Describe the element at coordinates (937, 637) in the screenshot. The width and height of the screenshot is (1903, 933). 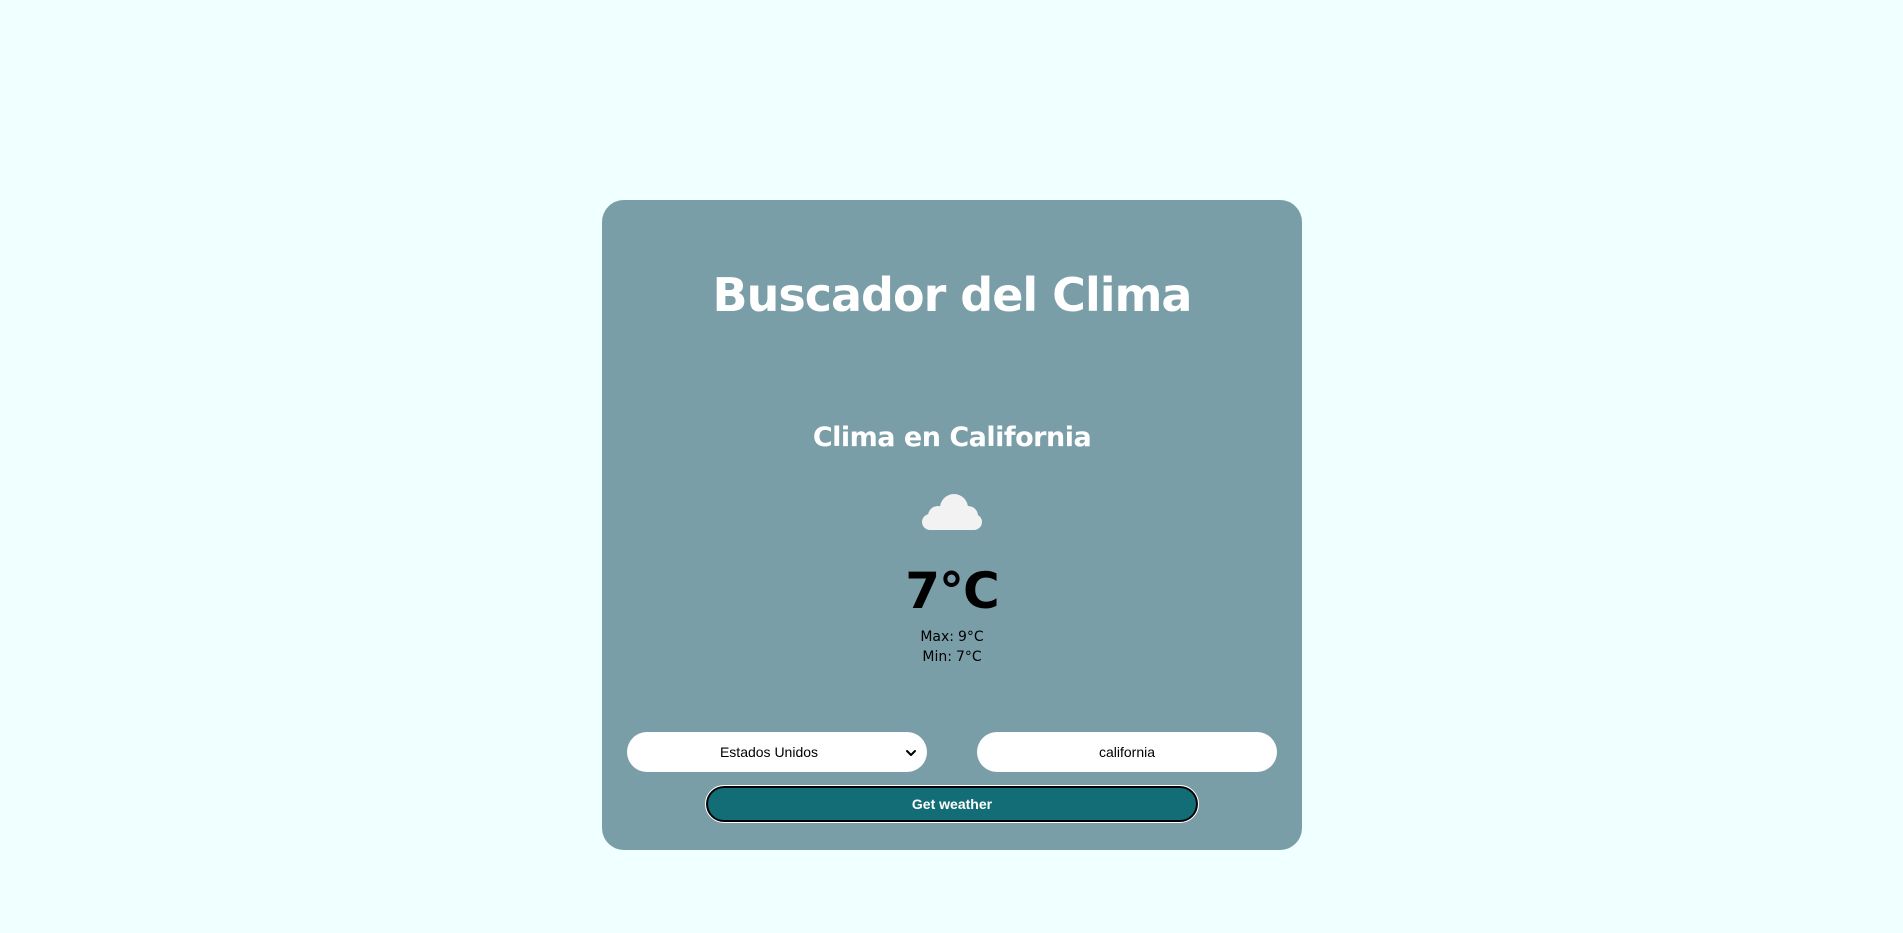
I see `max-label: Max:` at that location.